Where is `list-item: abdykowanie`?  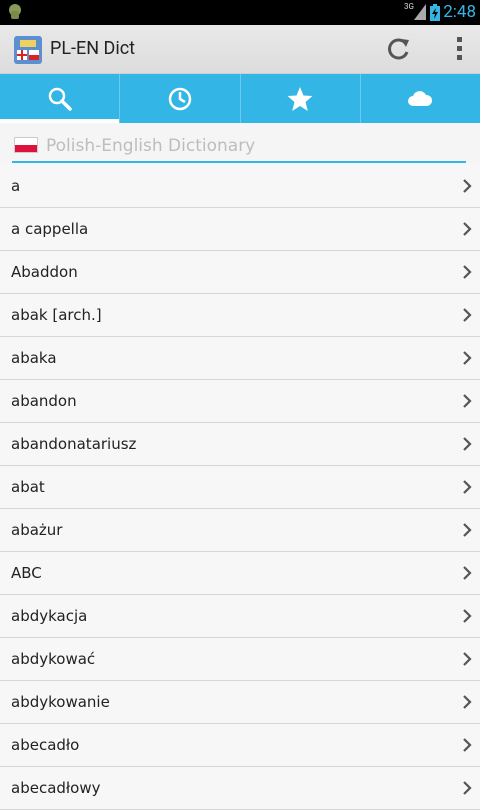
list-item: abdykowanie is located at coordinates (240, 702).